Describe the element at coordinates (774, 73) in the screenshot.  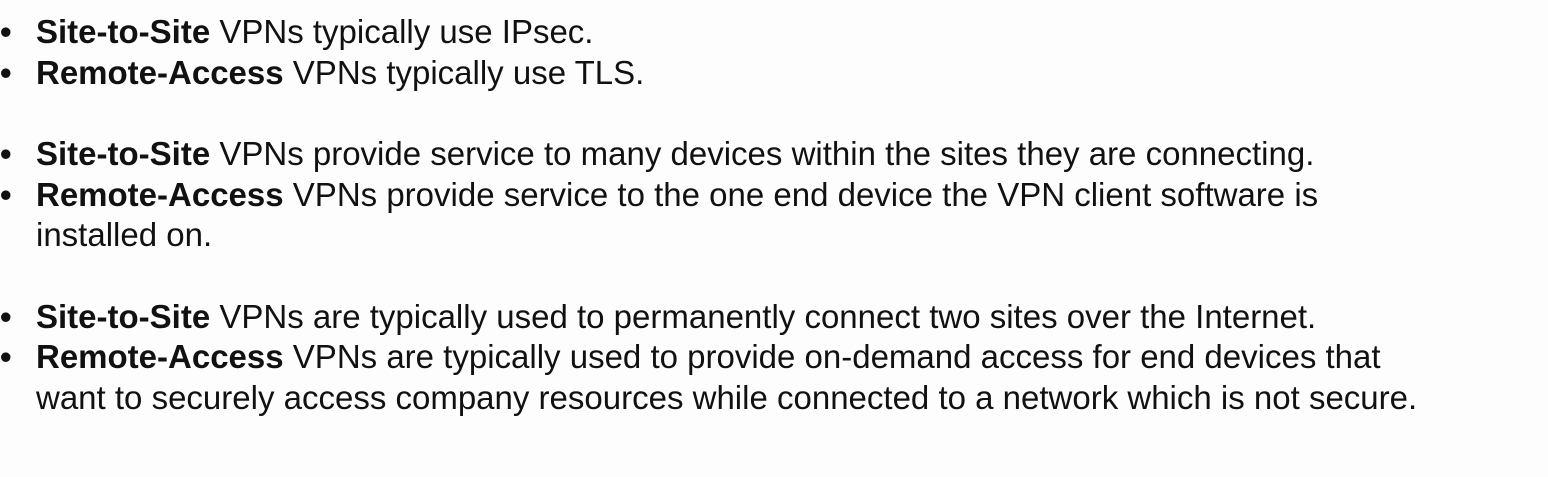
I see `bullet-item: • Remote-Access VPNs typically use TLS.` at that location.